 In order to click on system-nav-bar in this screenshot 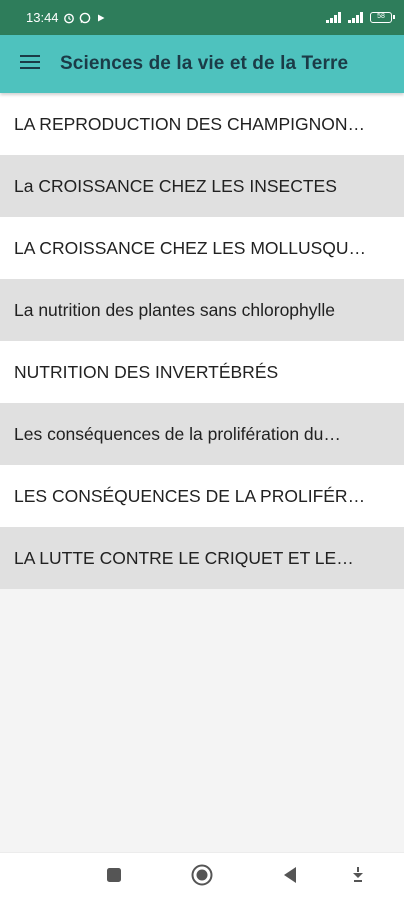, I will do `click(202, 876)`.